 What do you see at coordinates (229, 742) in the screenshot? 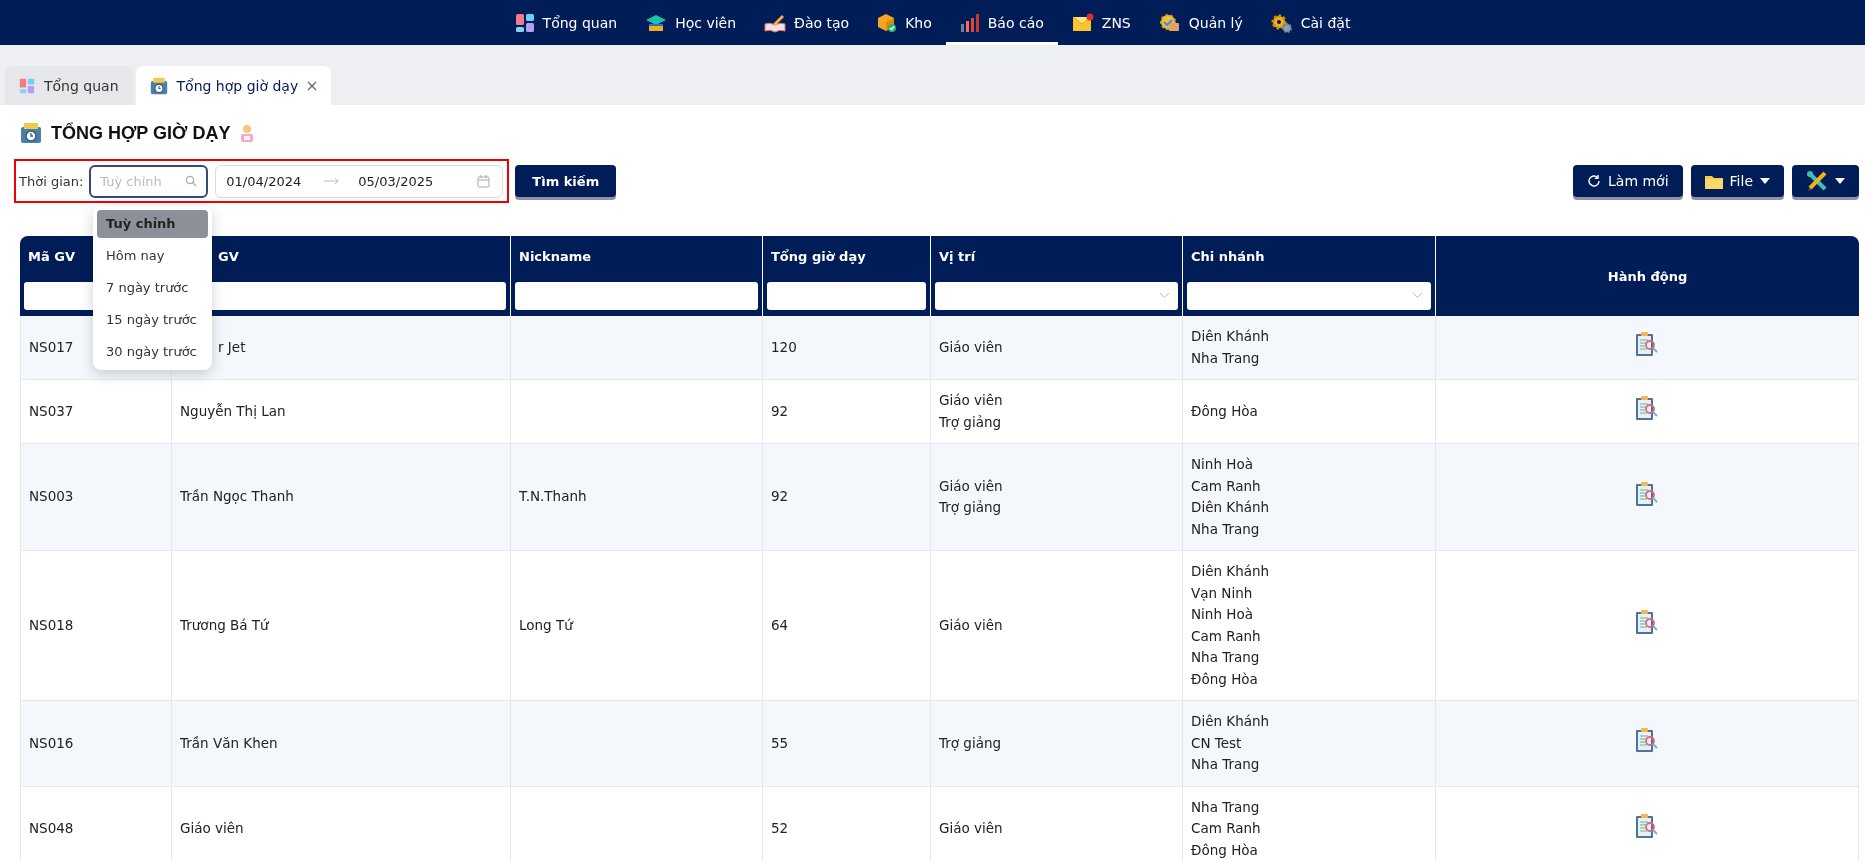
I see `teacher-name: Trần Văn Khen` at bounding box center [229, 742].